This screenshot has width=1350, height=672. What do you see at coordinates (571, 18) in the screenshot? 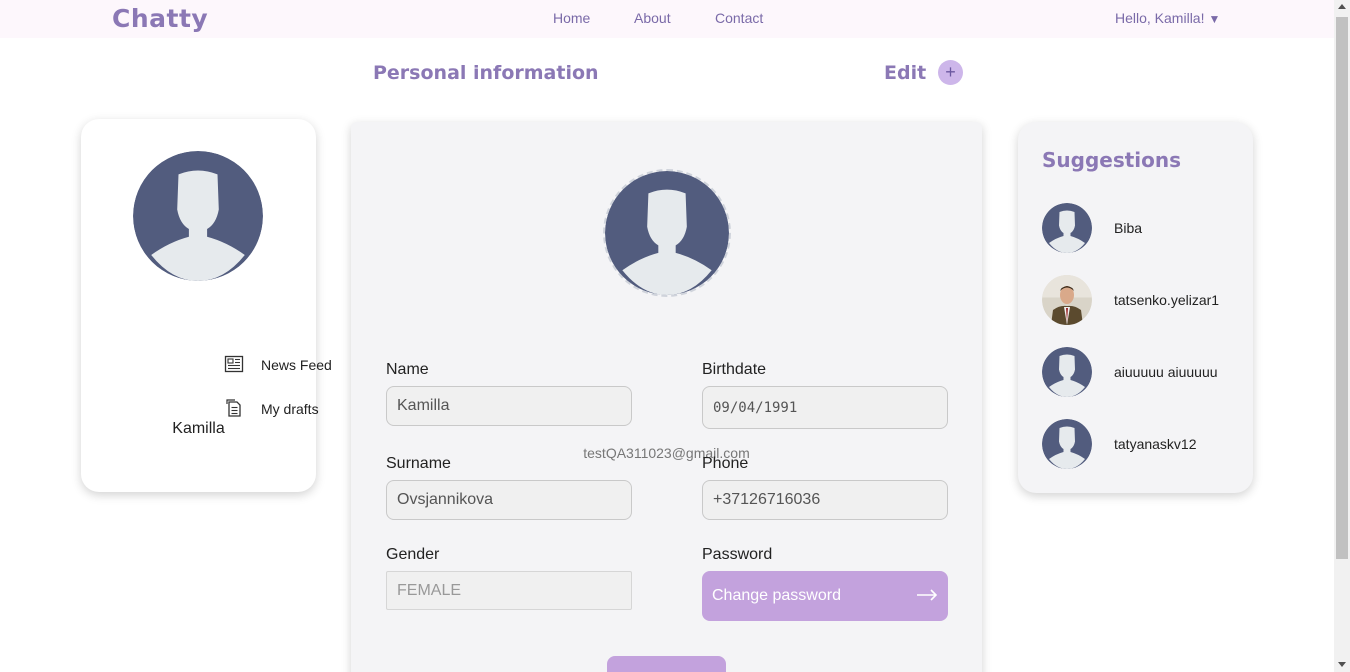
I see `nav-home-link: Home` at bounding box center [571, 18].